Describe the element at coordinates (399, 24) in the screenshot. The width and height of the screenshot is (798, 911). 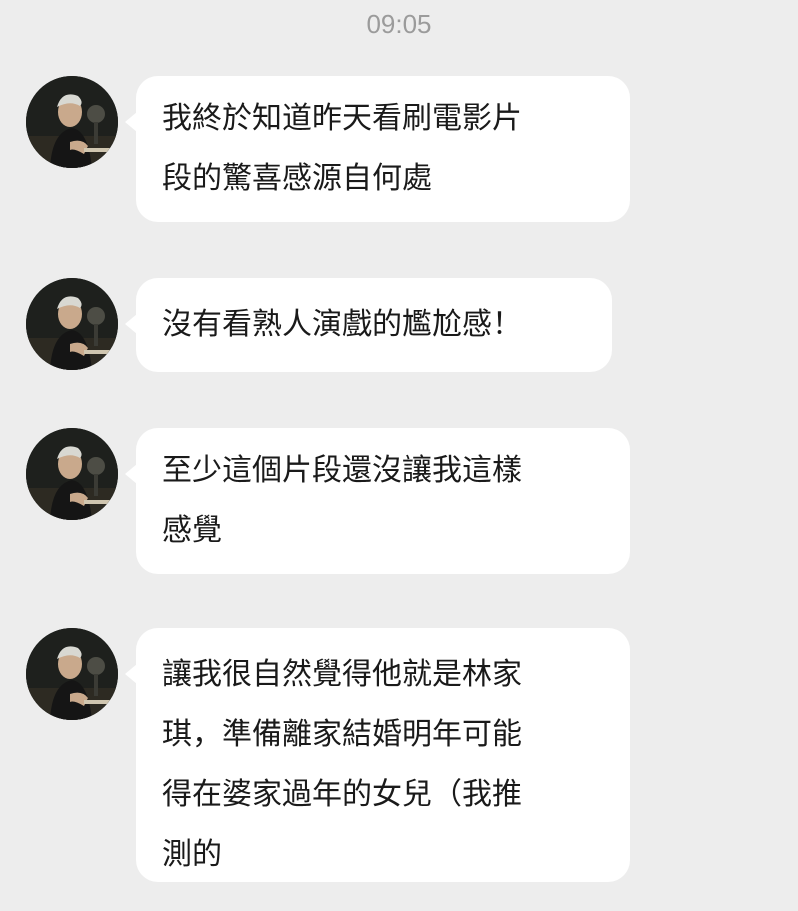
I see `message-timestamp: 09:05` at that location.